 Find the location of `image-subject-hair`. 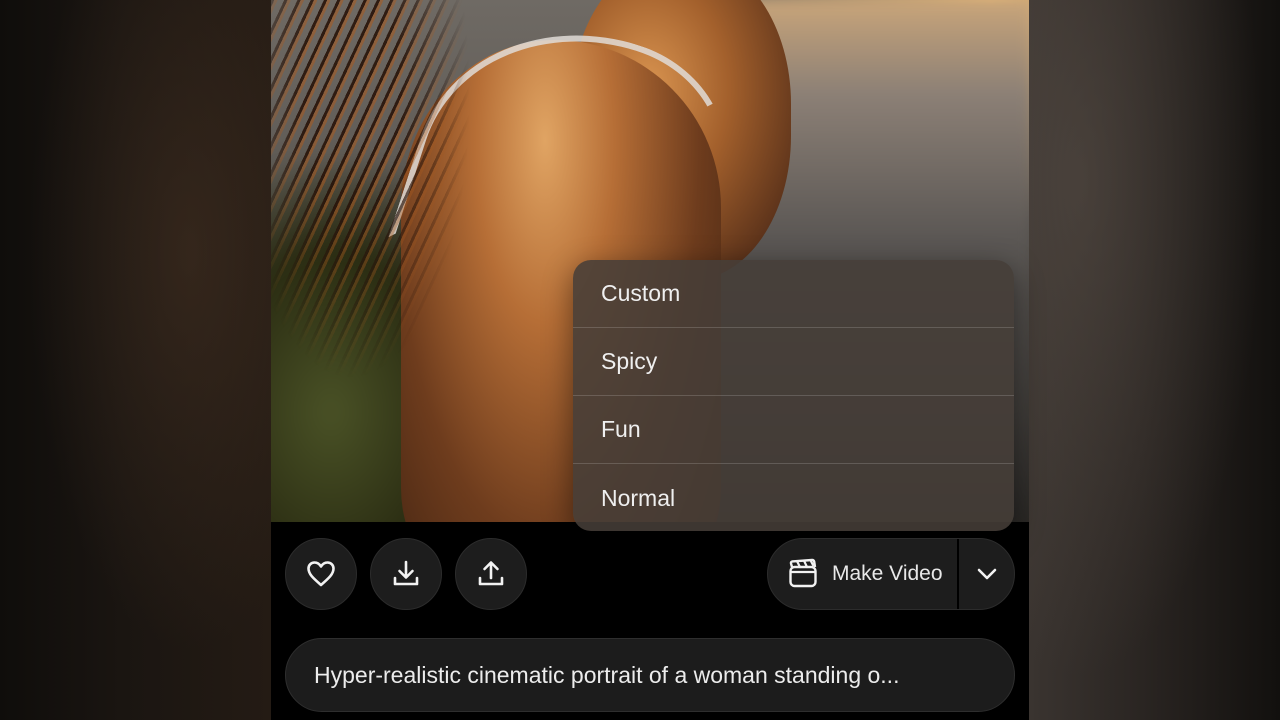

image-subject-hair is located at coordinates (371, 190).